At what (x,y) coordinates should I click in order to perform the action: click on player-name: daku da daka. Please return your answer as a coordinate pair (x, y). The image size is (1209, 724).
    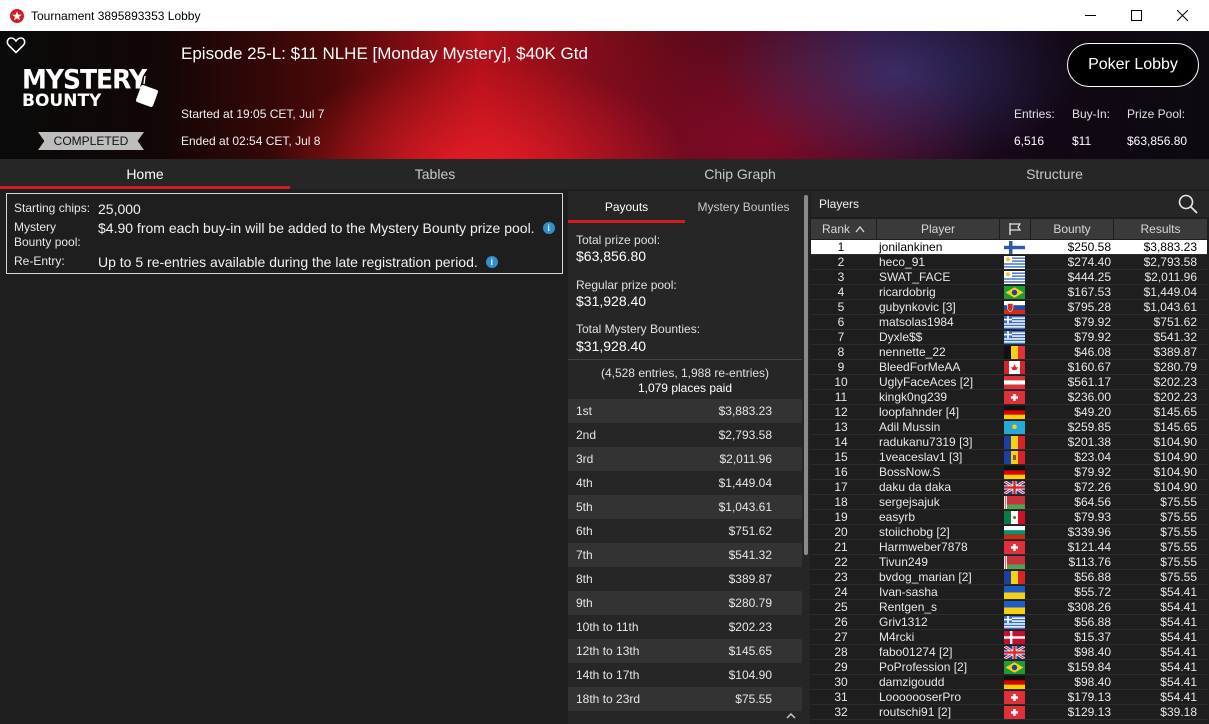
    Looking at the image, I should click on (915, 487).